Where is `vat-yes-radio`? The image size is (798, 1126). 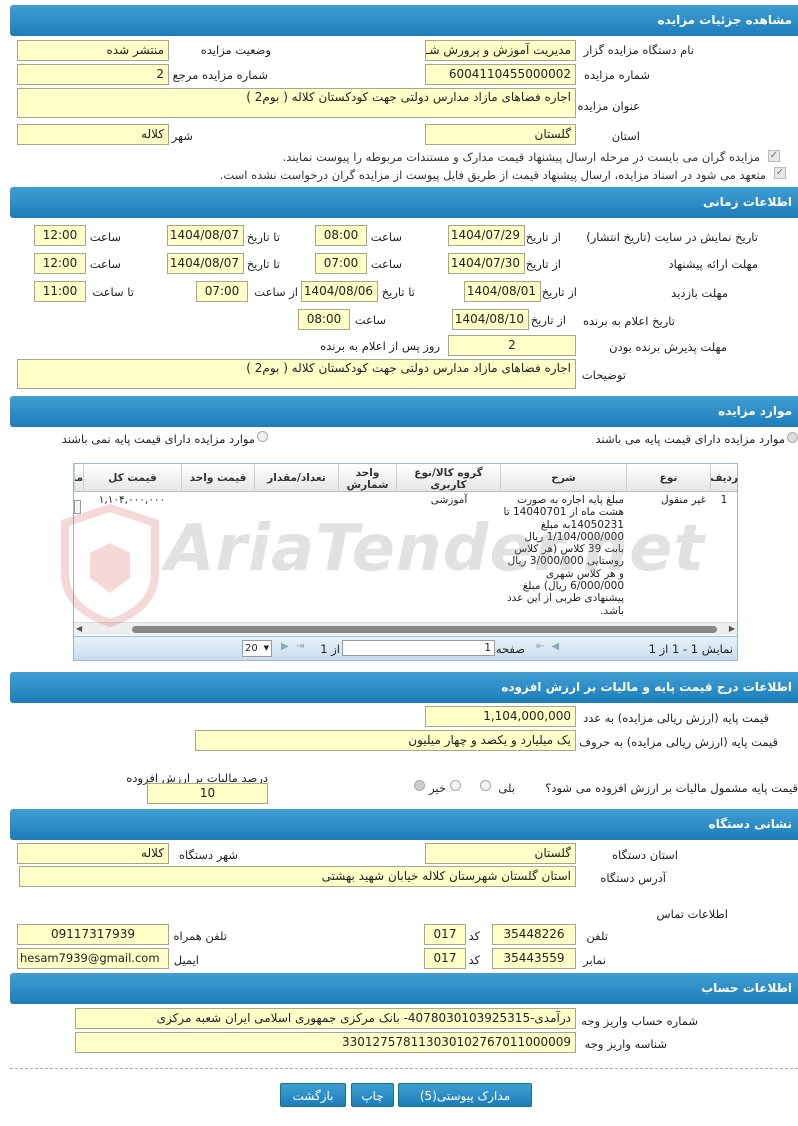
vat-yes-radio is located at coordinates (485, 785).